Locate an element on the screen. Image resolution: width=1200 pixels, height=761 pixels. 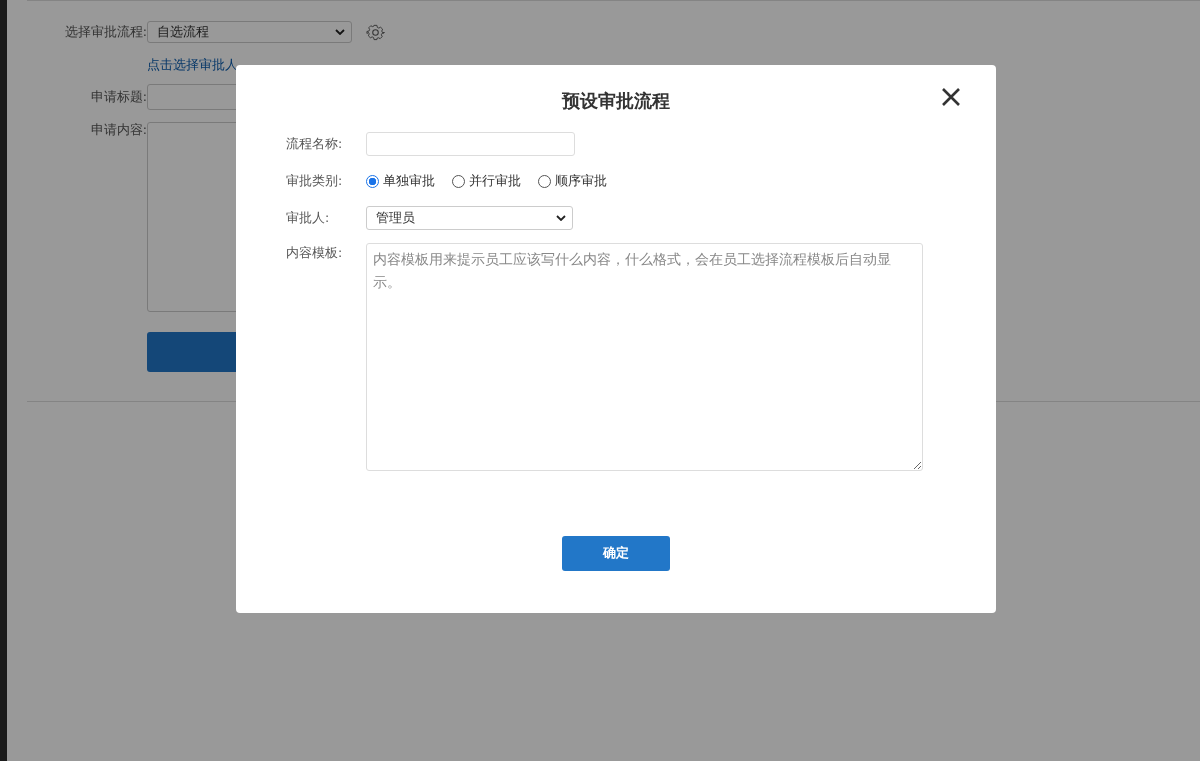
field-label: 内容模板: is located at coordinates (315, 253).